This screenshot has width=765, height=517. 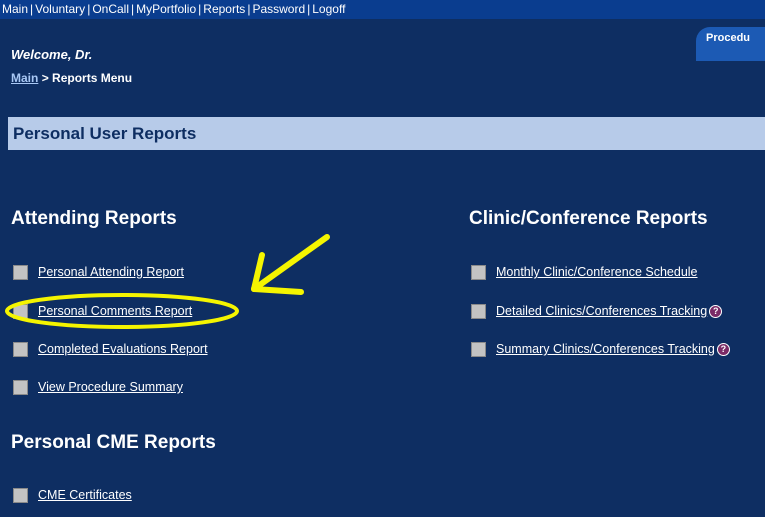 I want to click on section-title-bar: Personal User Reports, so click(x=386, y=133).